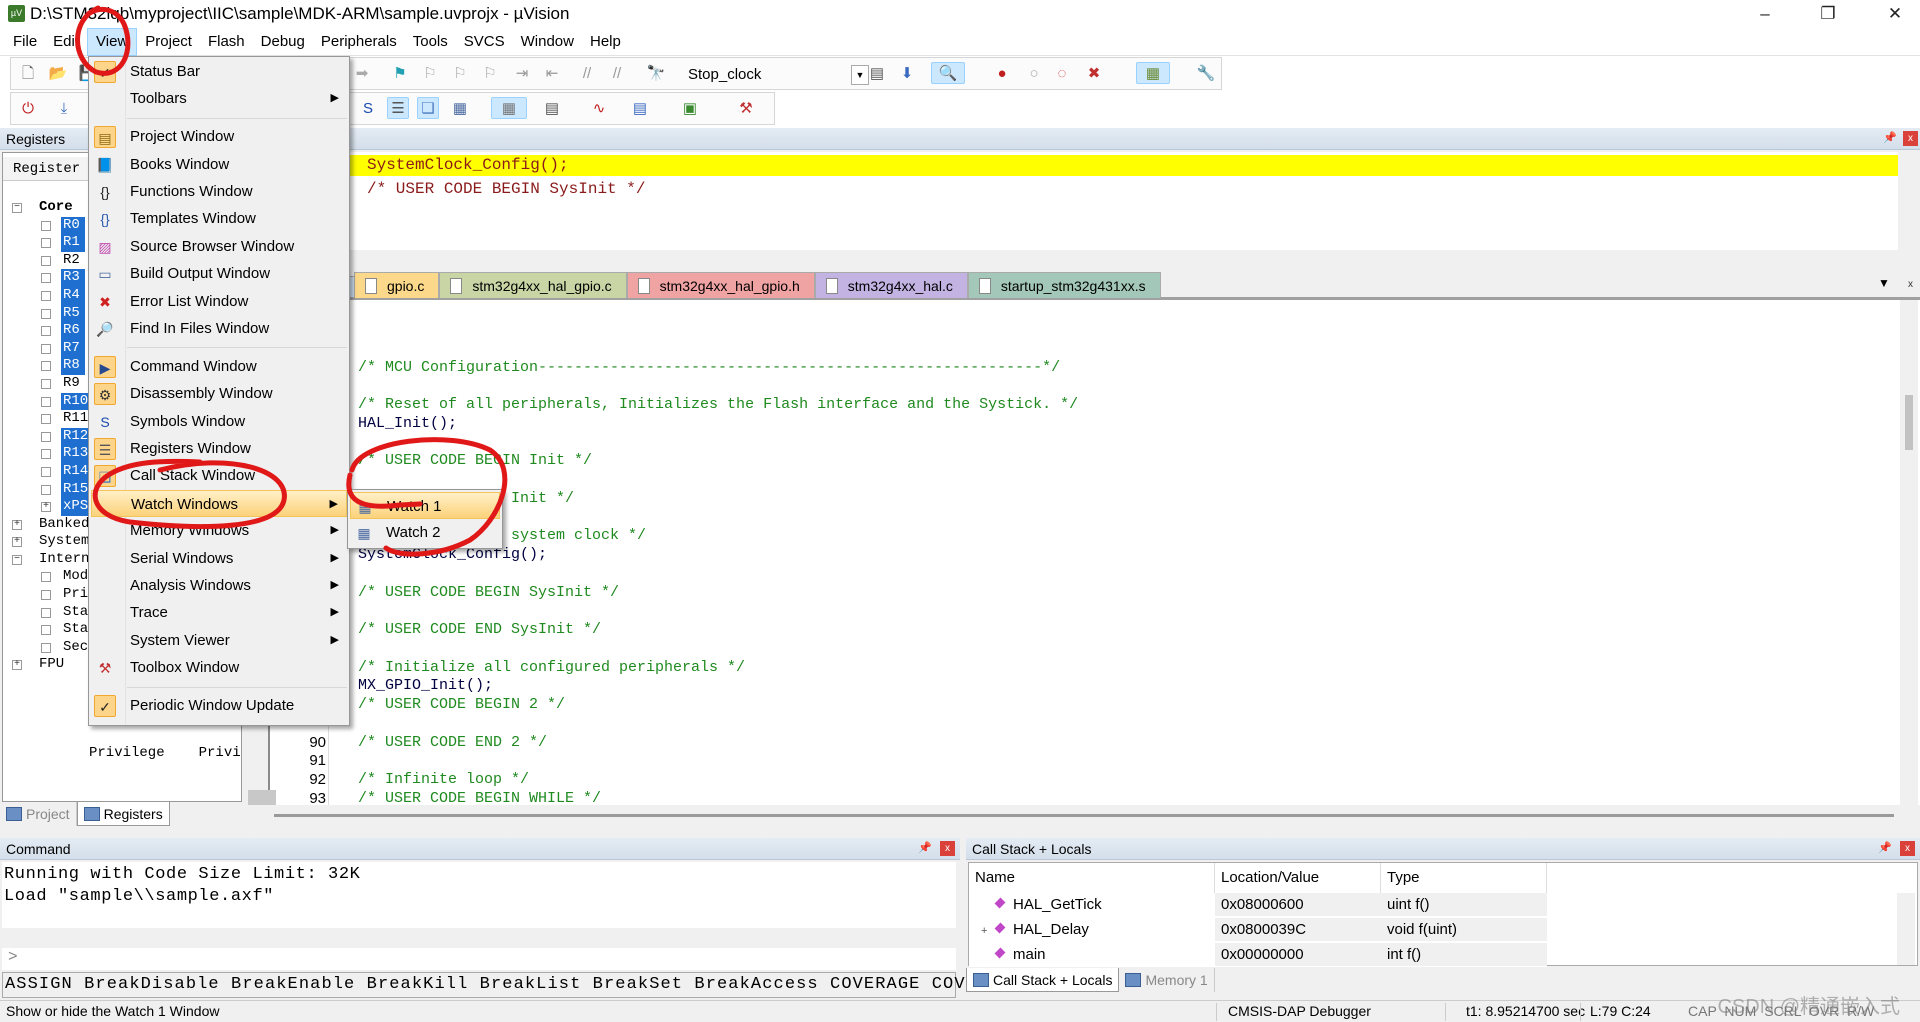 The width and height of the screenshot is (1920, 1022). What do you see at coordinates (219, 640) in the screenshot?
I see `view-menu-item: System Viewer ▶` at bounding box center [219, 640].